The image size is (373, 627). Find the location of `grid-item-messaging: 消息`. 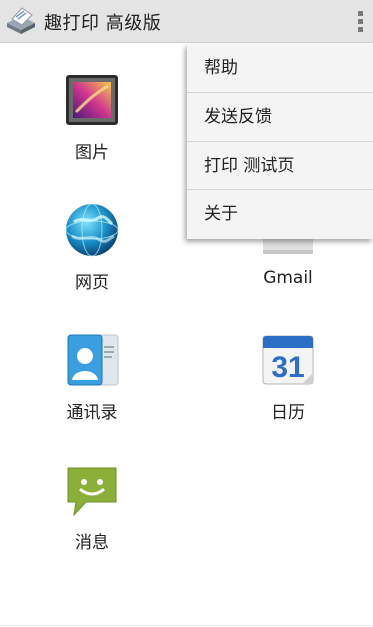

grid-item-messaging: 消息 is located at coordinates (92, 507).